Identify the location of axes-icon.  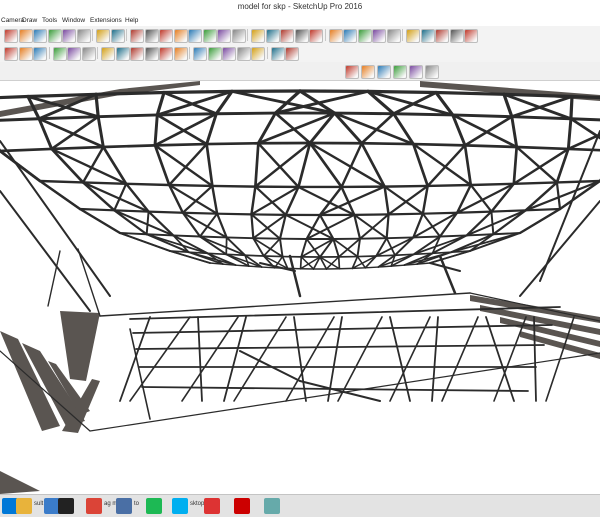
(413, 36).